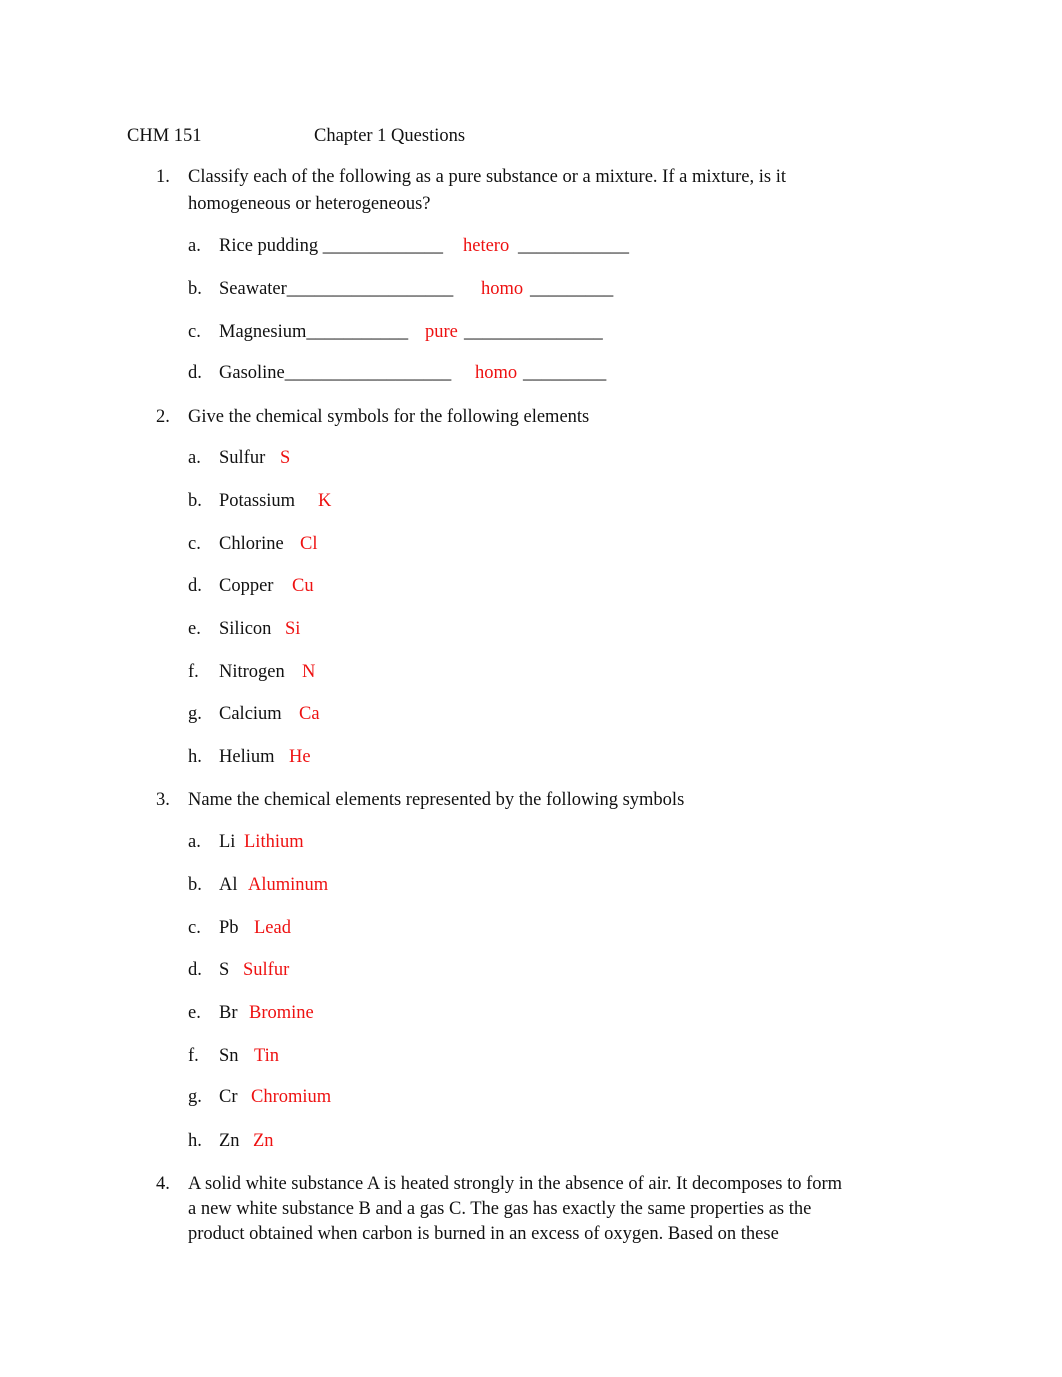 Image resolution: width=1062 pixels, height=1377 pixels. Describe the element at coordinates (314, 332) in the screenshot. I see `item-prompt: Magnesium___________` at that location.